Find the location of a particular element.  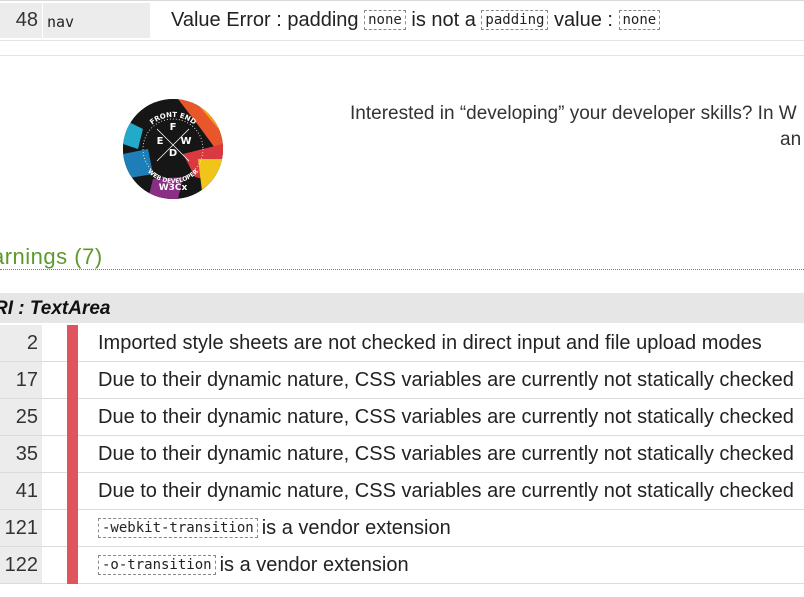

line-number: 2 is located at coordinates (21, 343).